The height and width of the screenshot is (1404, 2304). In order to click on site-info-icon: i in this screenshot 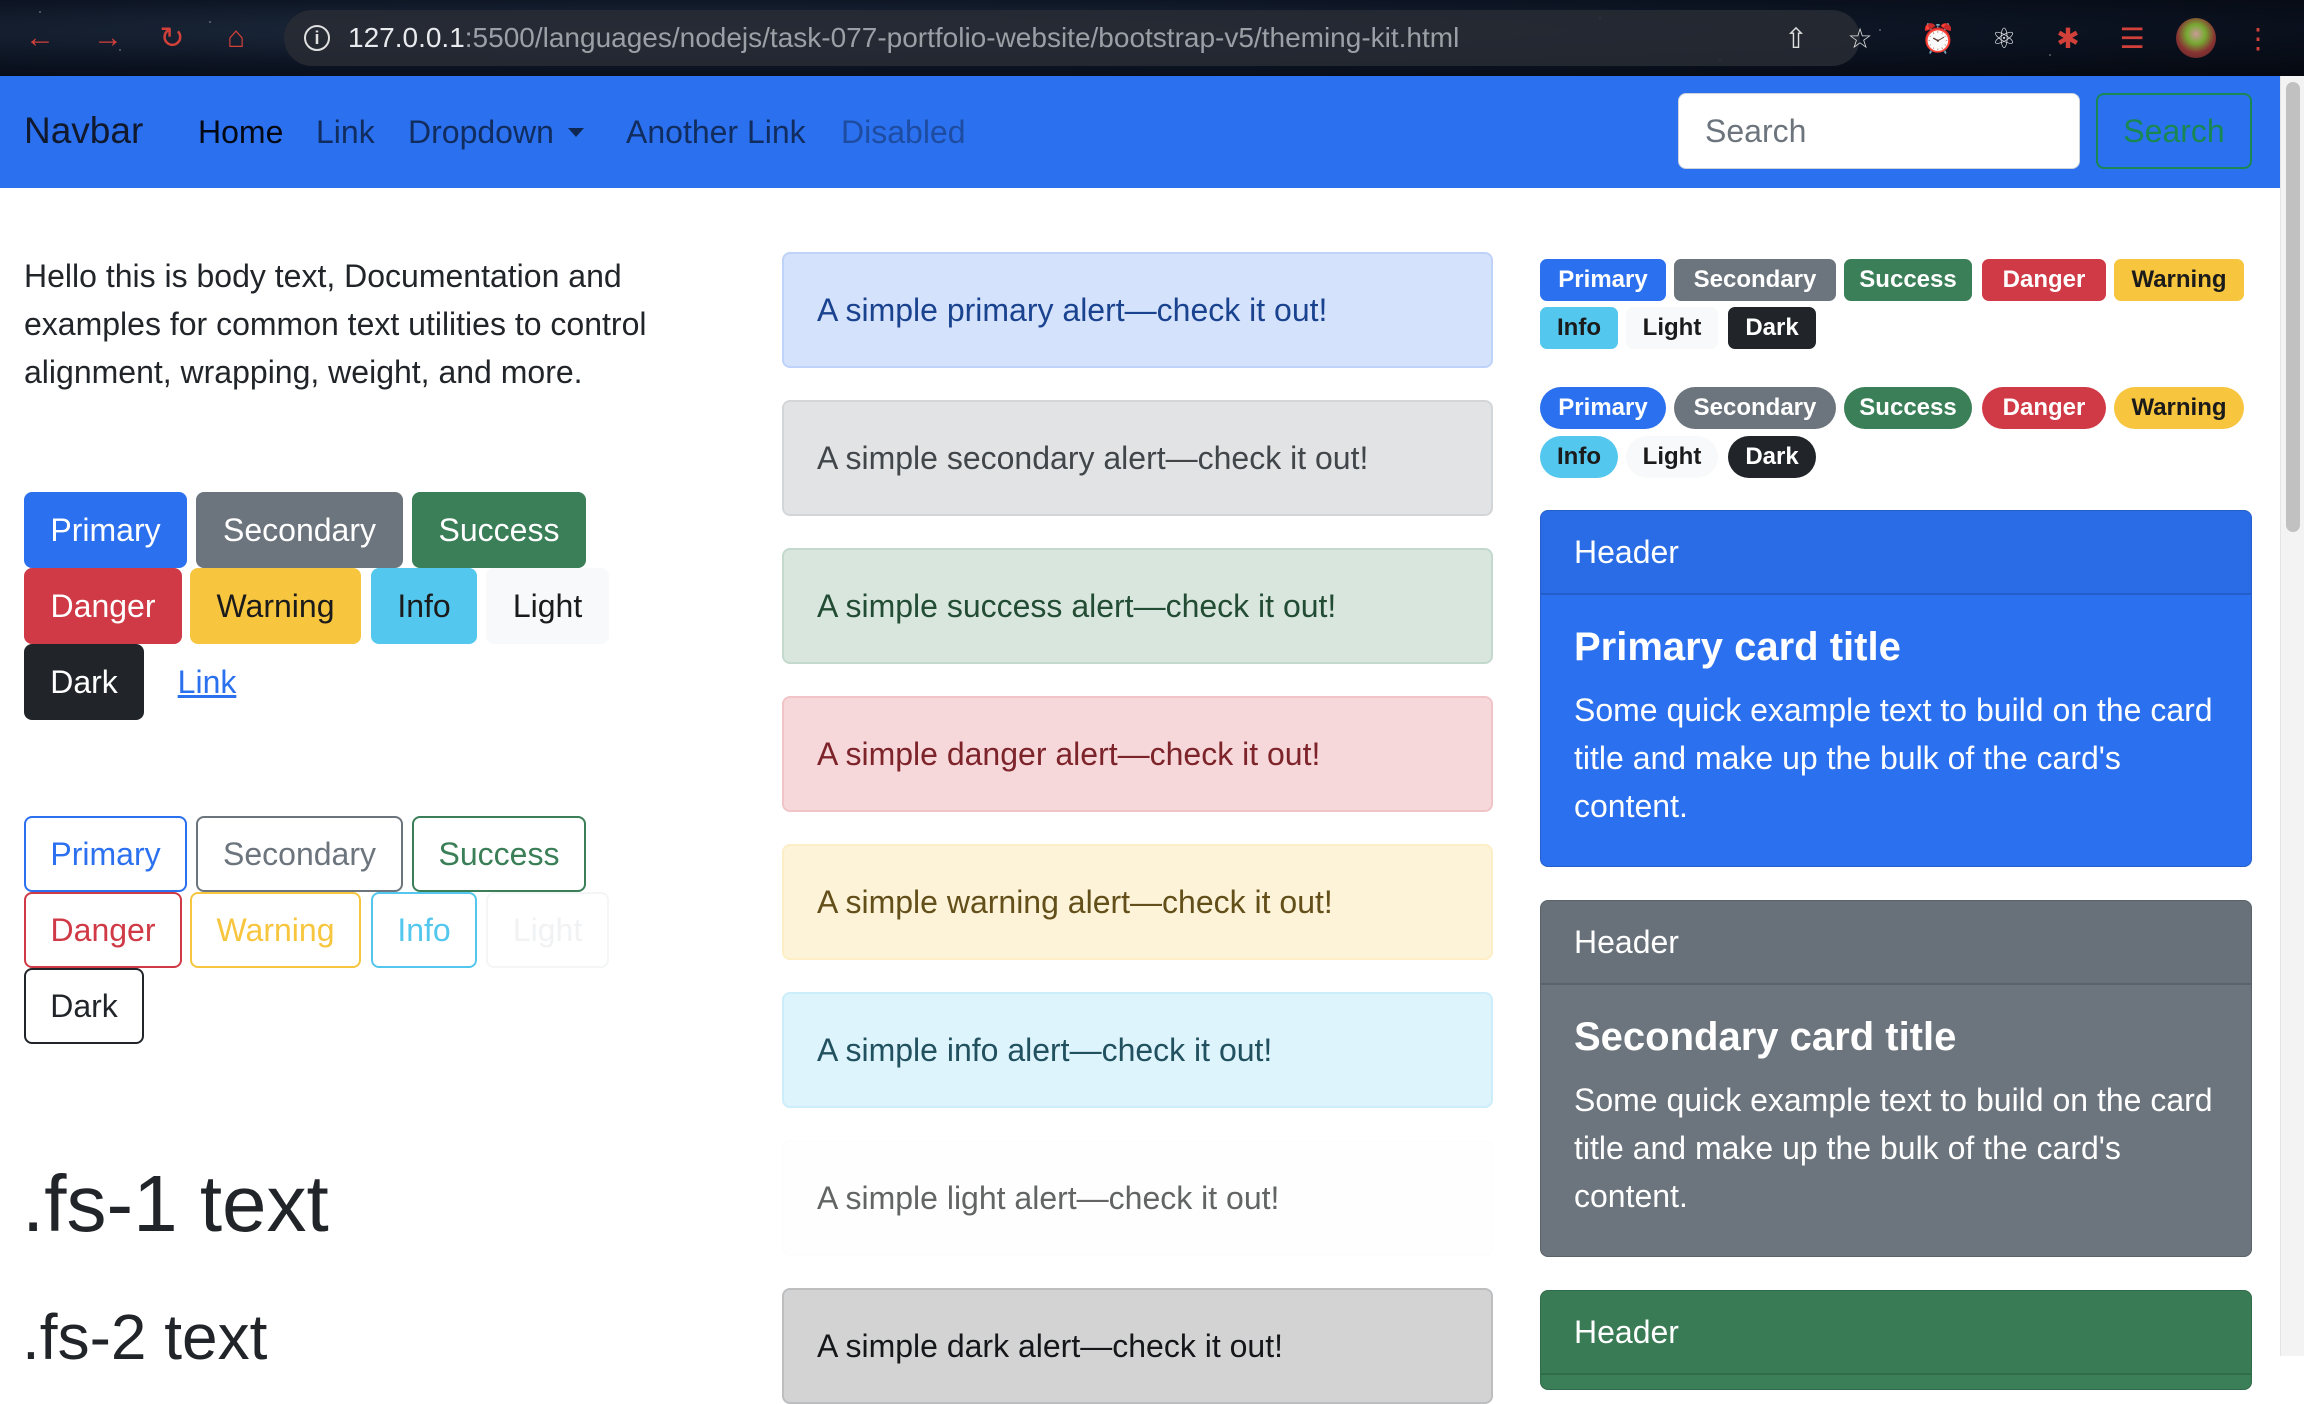, I will do `click(317, 38)`.